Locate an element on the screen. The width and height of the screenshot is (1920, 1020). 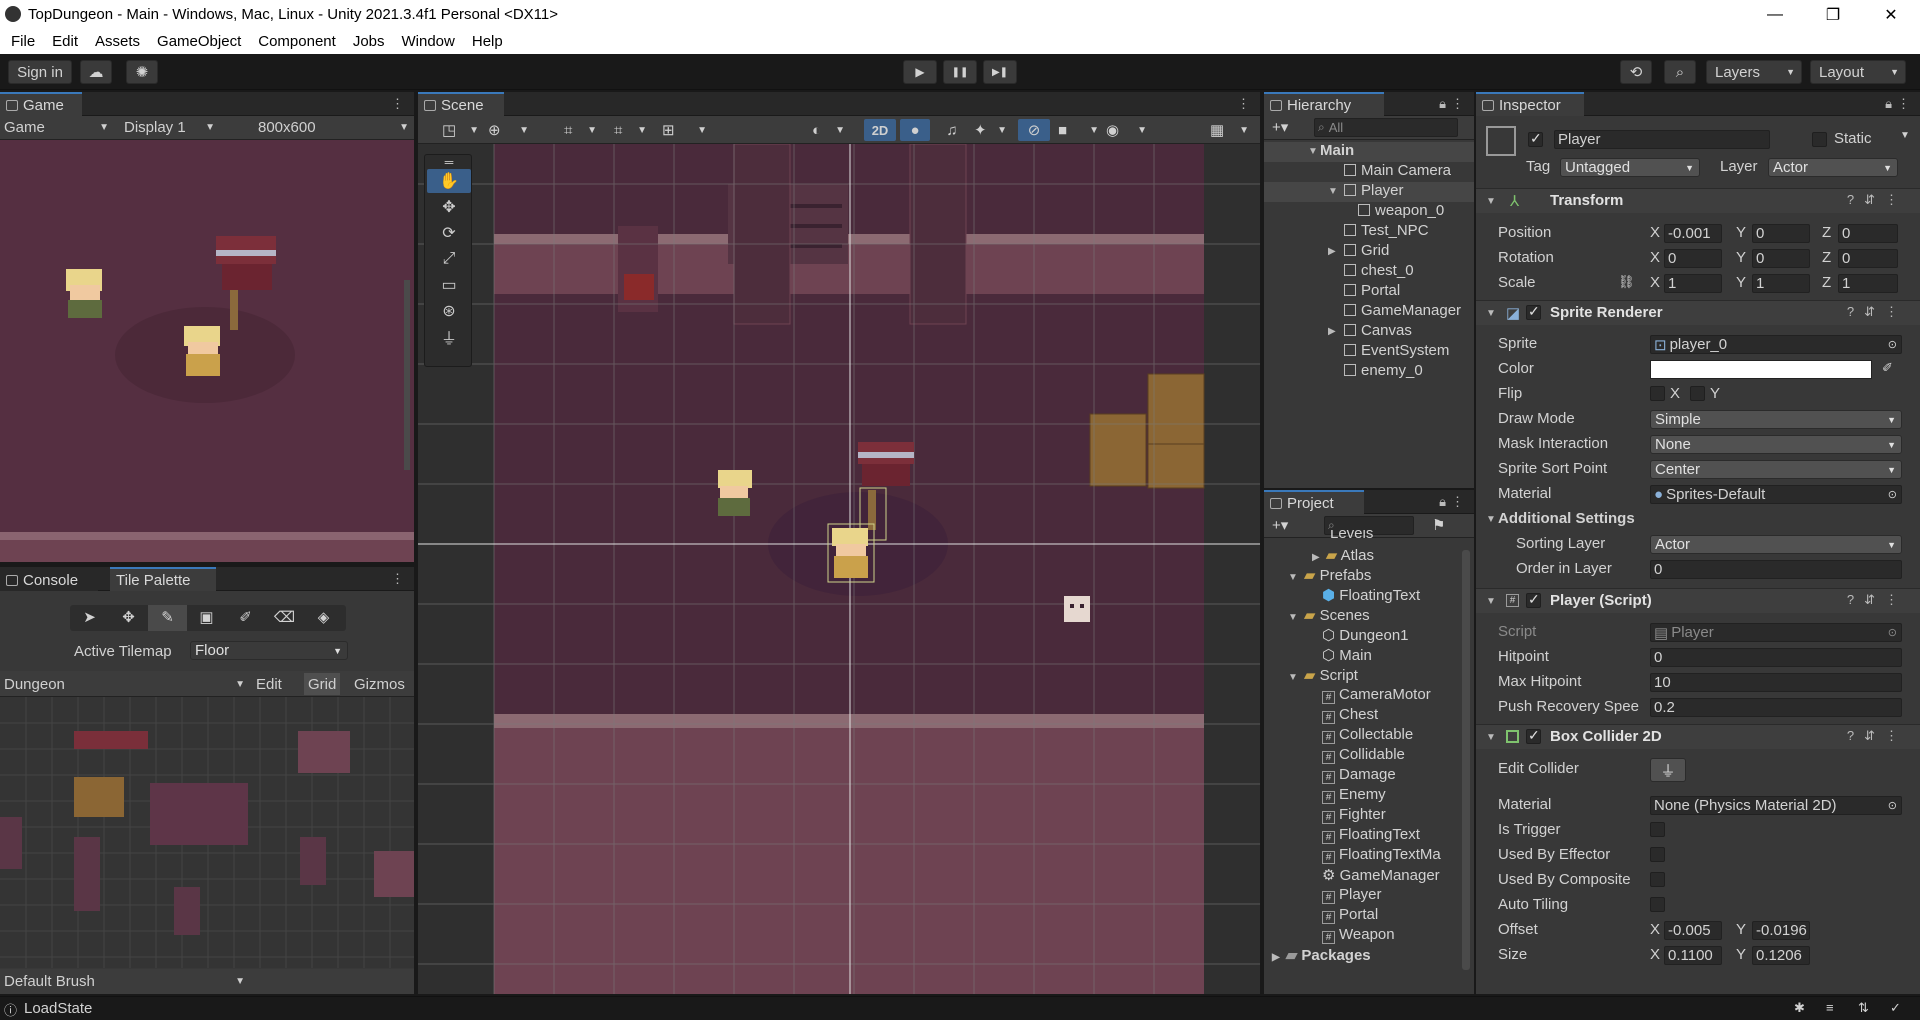
project-item-prefabs: ▼ ▰ Prefabs is located at coordinates (1329, 575).